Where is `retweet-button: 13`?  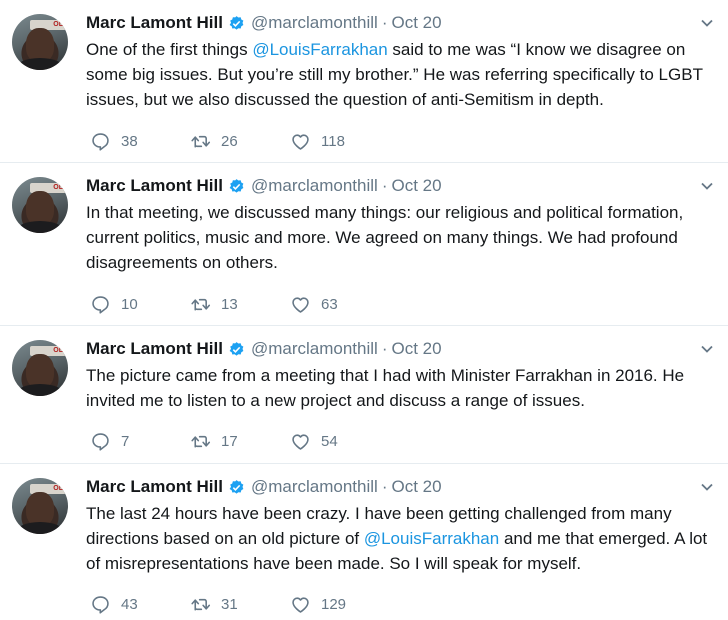 retweet-button: 13 is located at coordinates (240, 304).